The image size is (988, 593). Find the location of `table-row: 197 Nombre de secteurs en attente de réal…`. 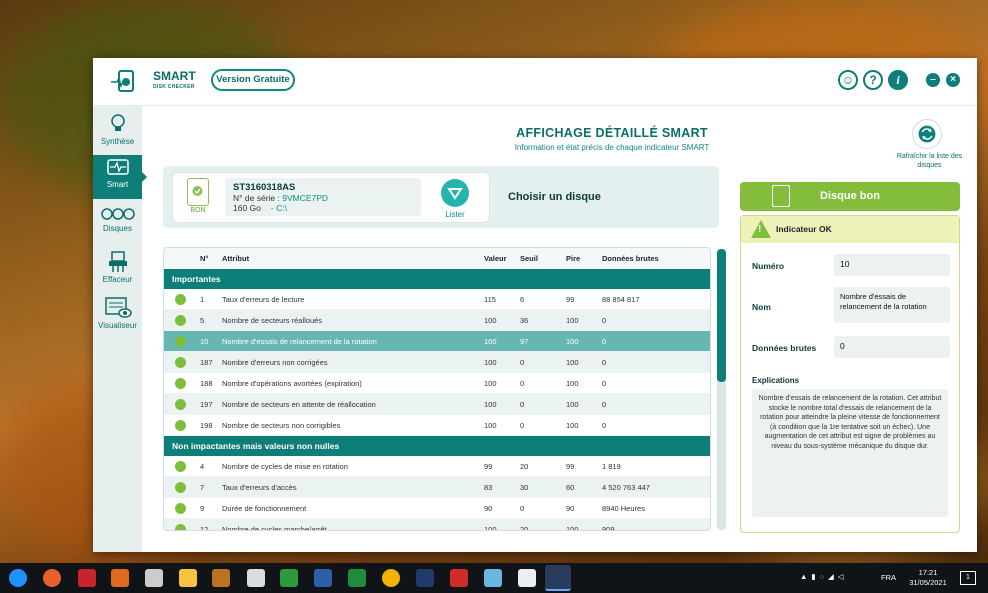

table-row: 197 Nombre de secteurs en attente de réal… is located at coordinates (437, 404).